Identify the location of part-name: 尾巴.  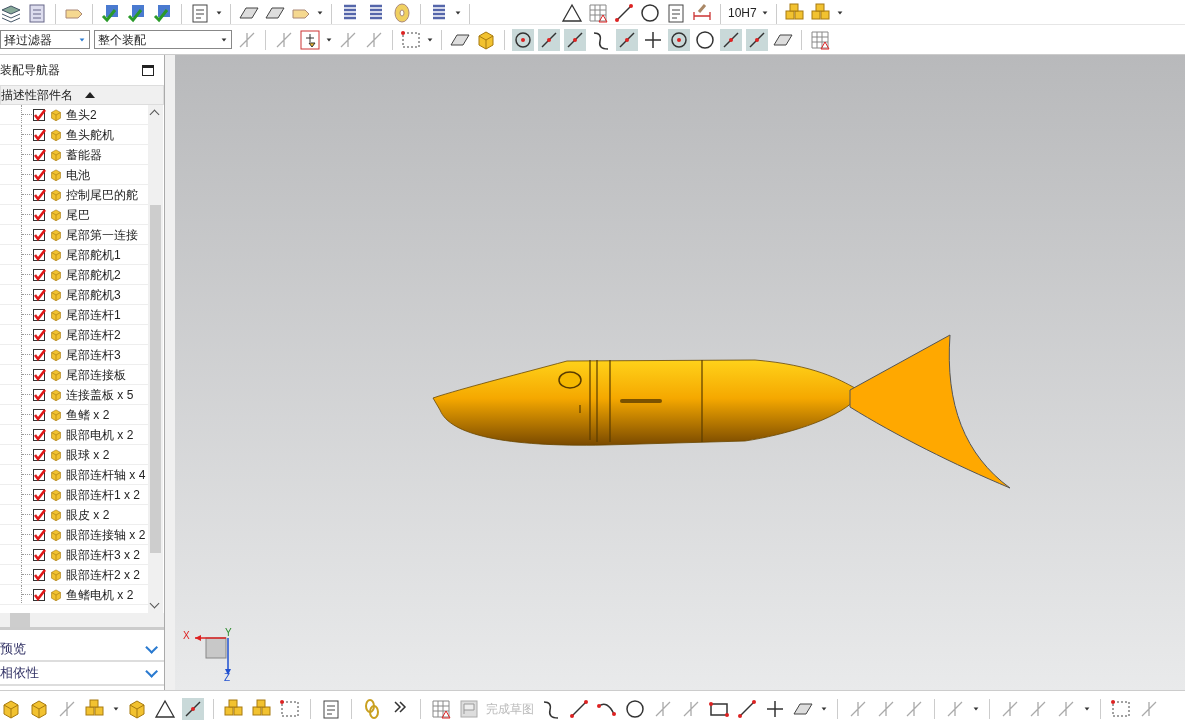
(78, 214).